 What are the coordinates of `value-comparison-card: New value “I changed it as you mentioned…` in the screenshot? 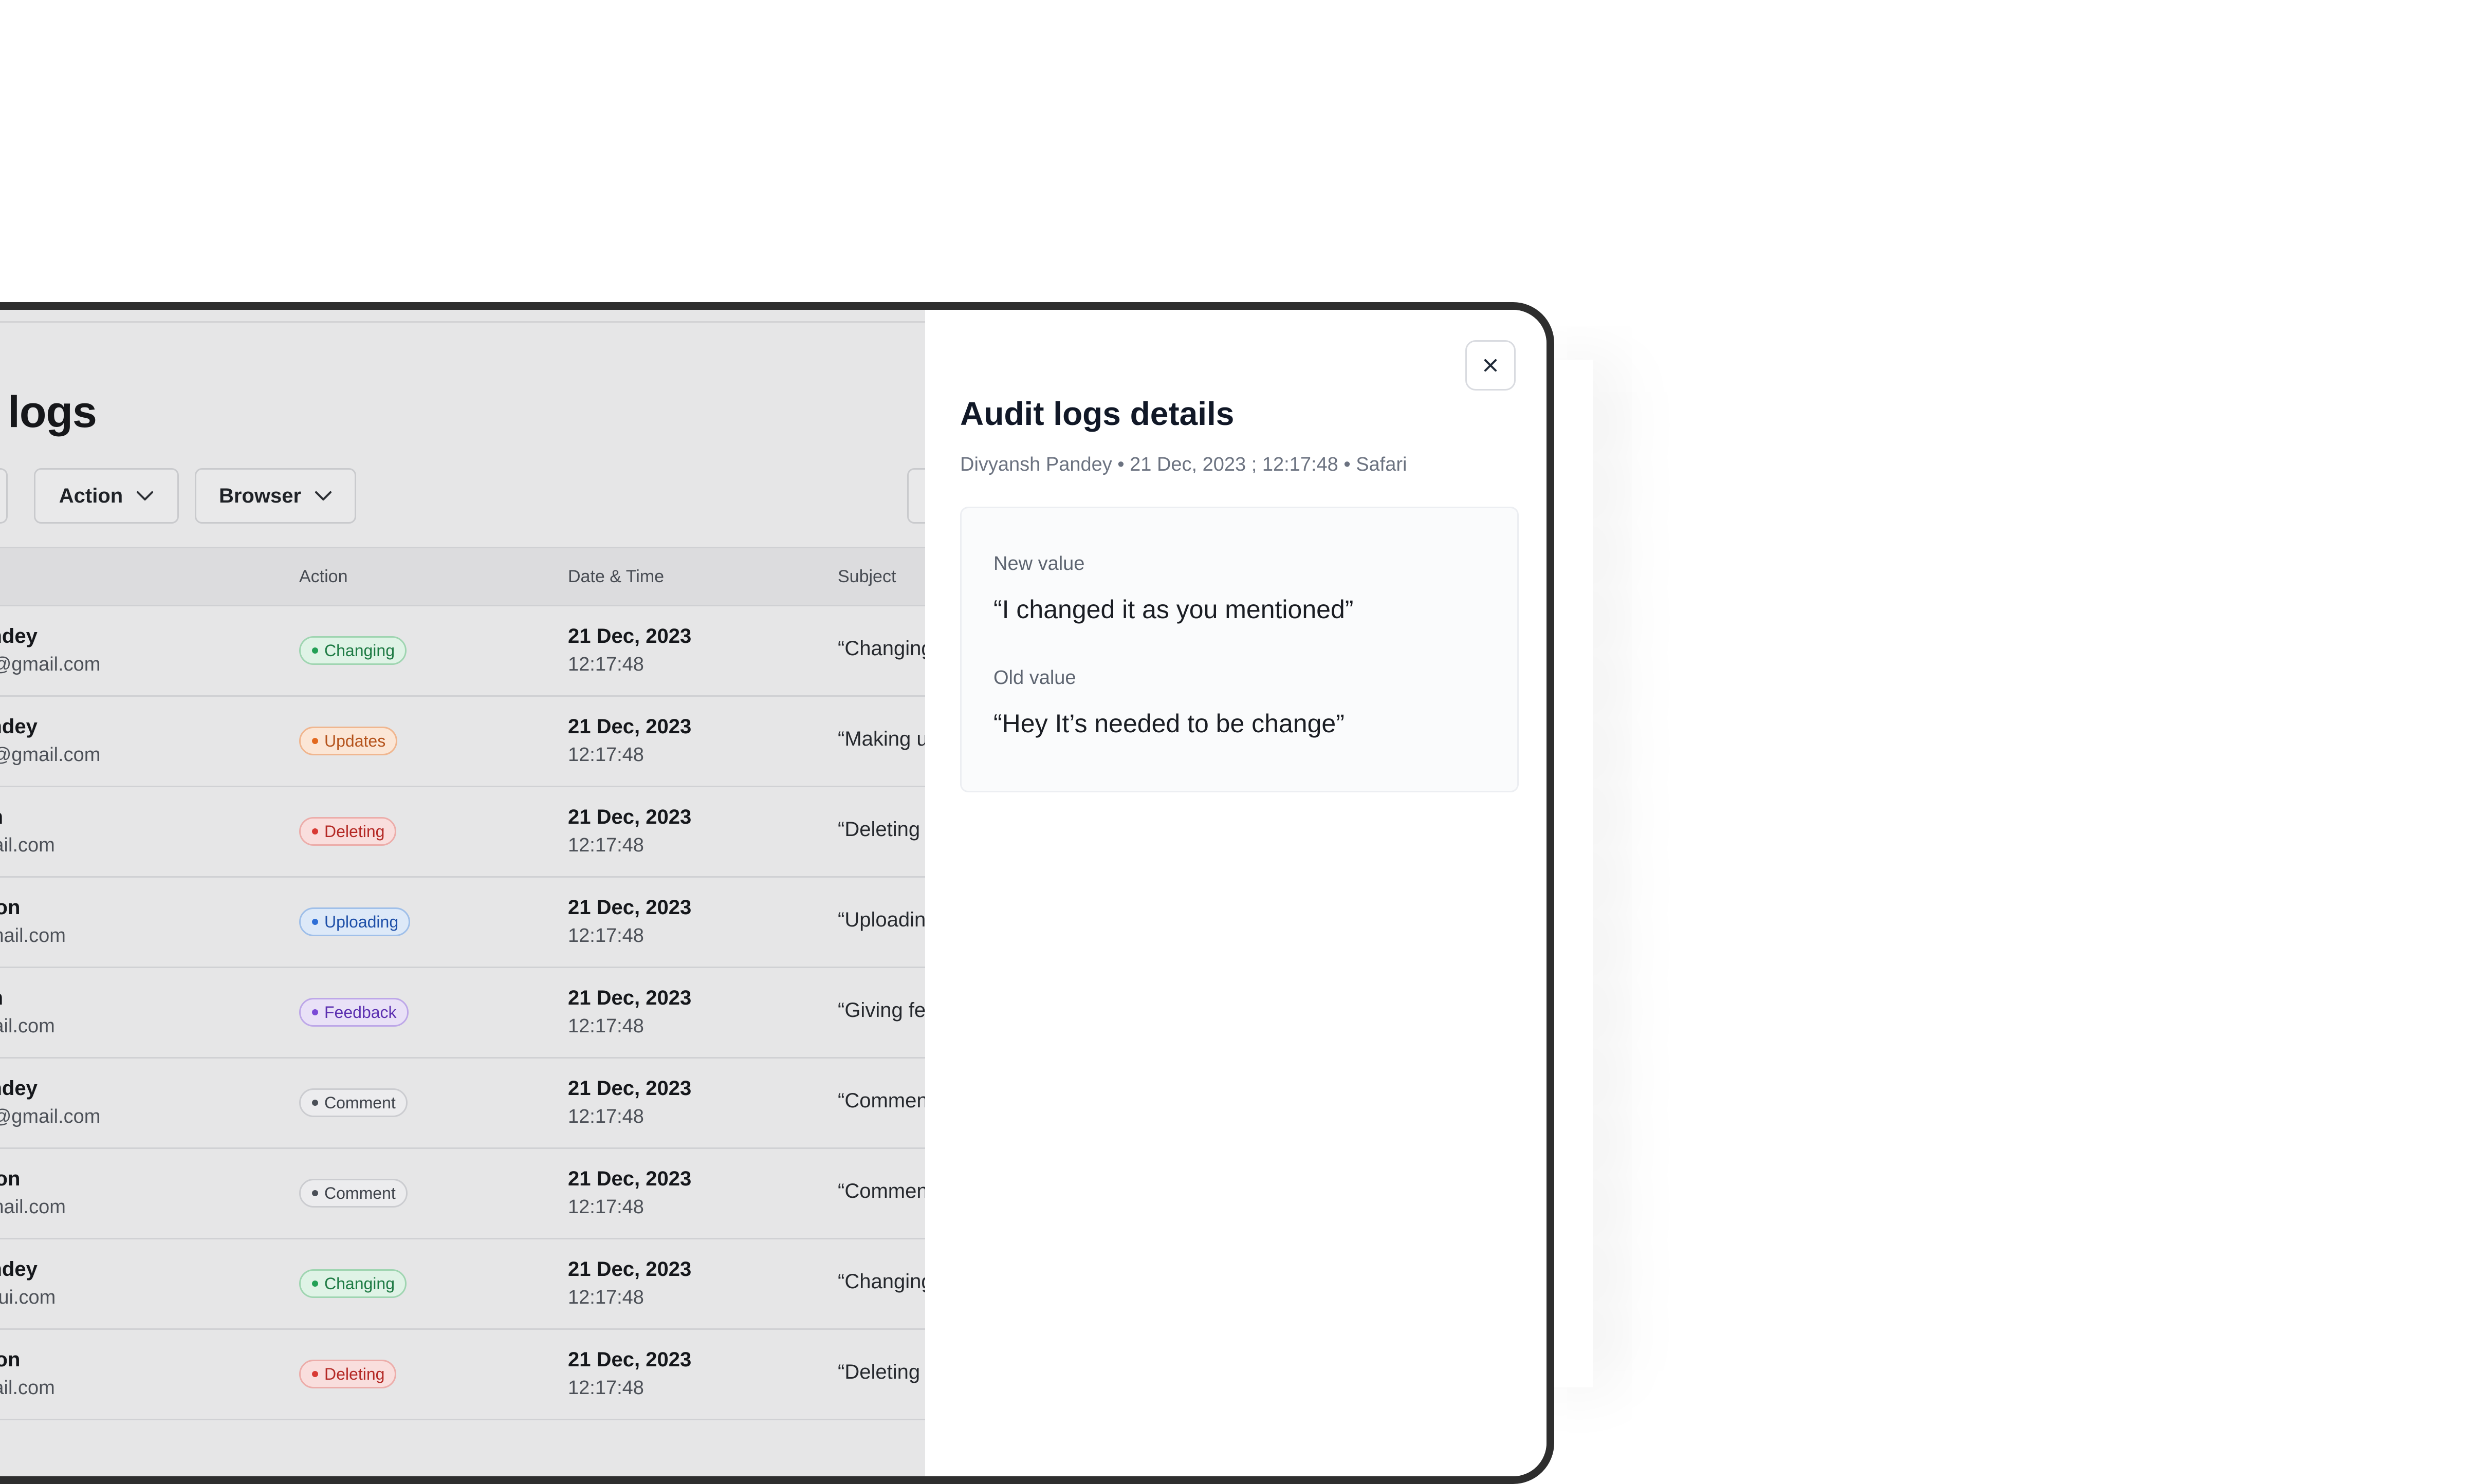 It's located at (1239, 649).